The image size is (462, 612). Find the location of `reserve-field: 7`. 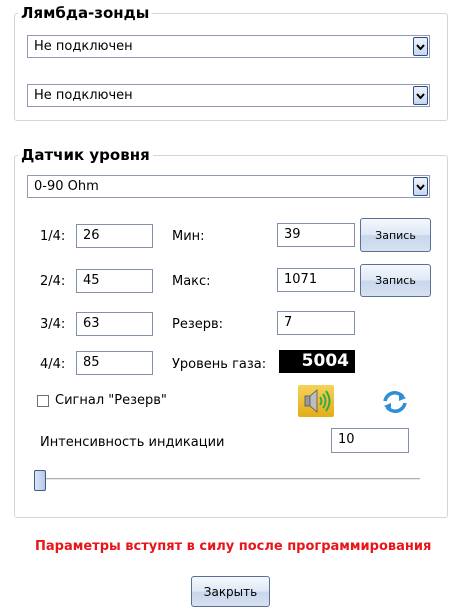

reserve-field: 7 is located at coordinates (316, 323).